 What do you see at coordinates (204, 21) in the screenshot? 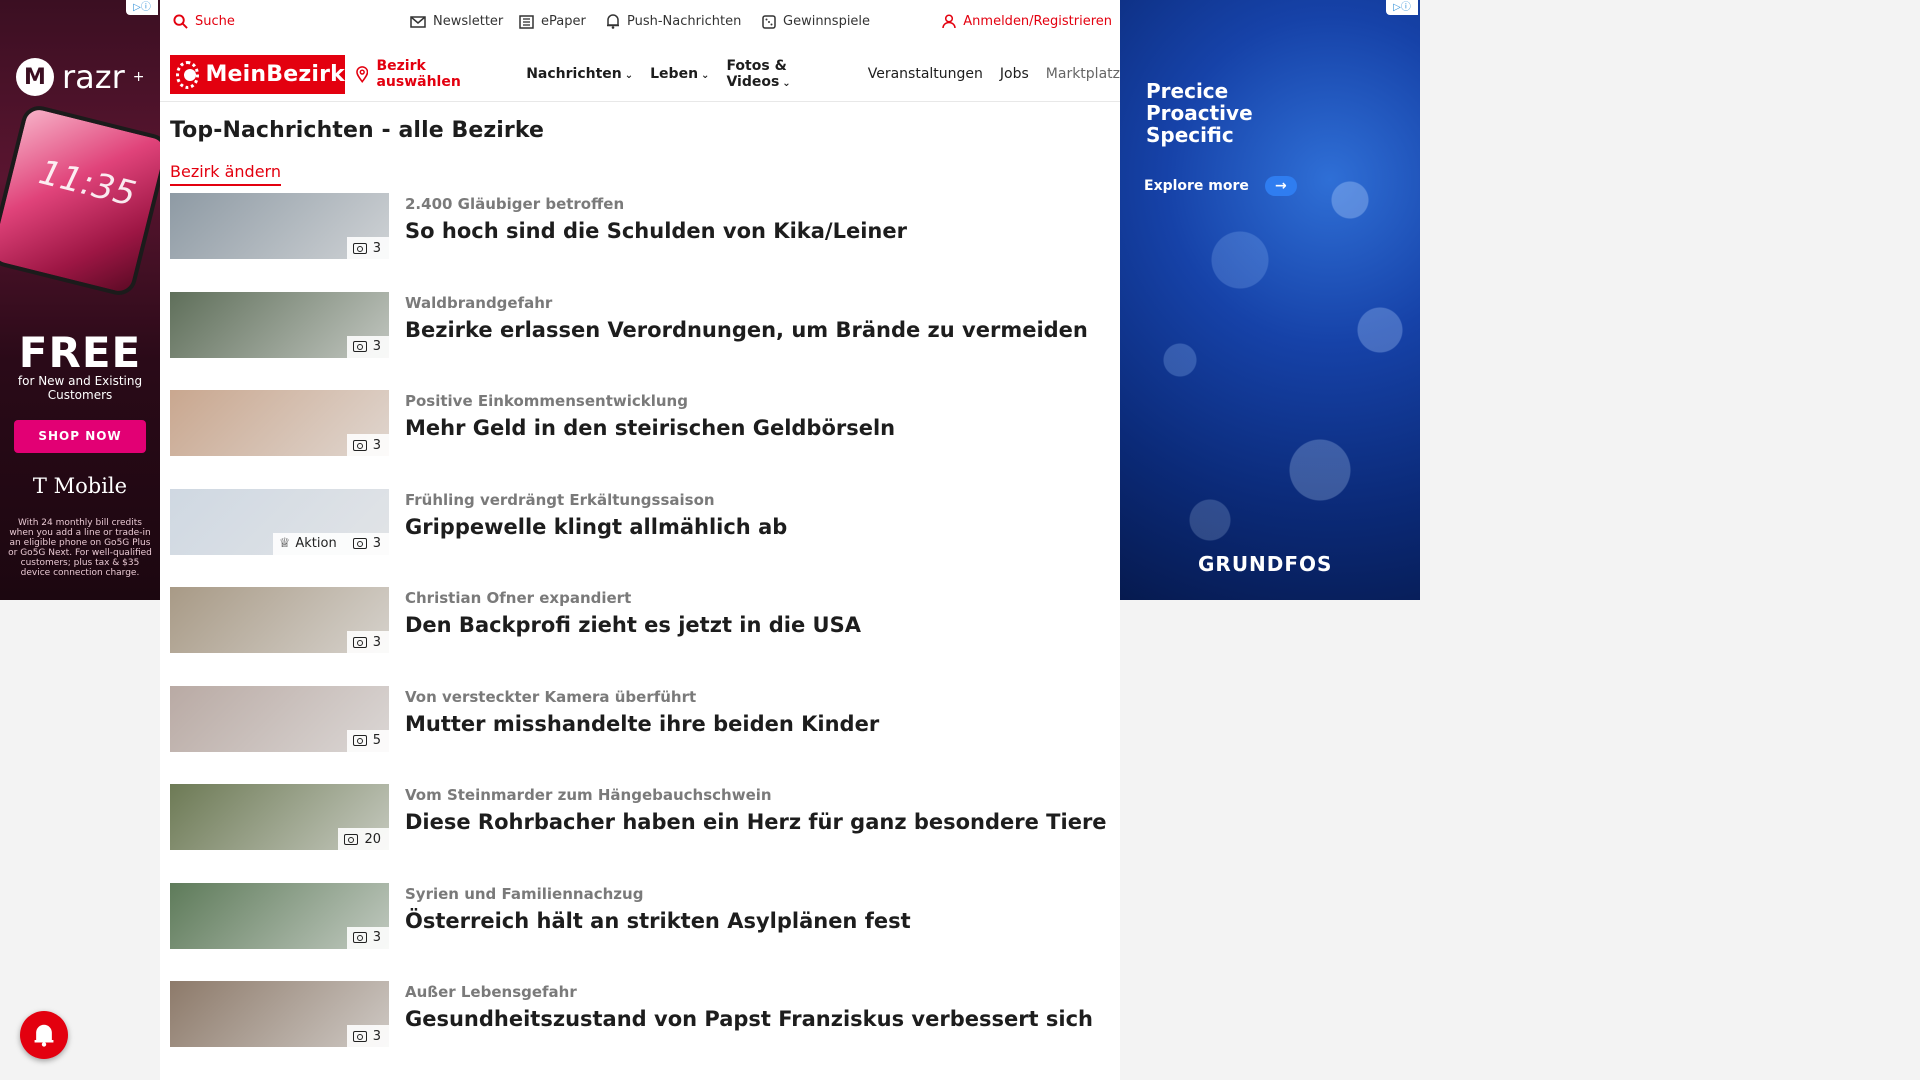
I see `search-link: Suche` at bounding box center [204, 21].